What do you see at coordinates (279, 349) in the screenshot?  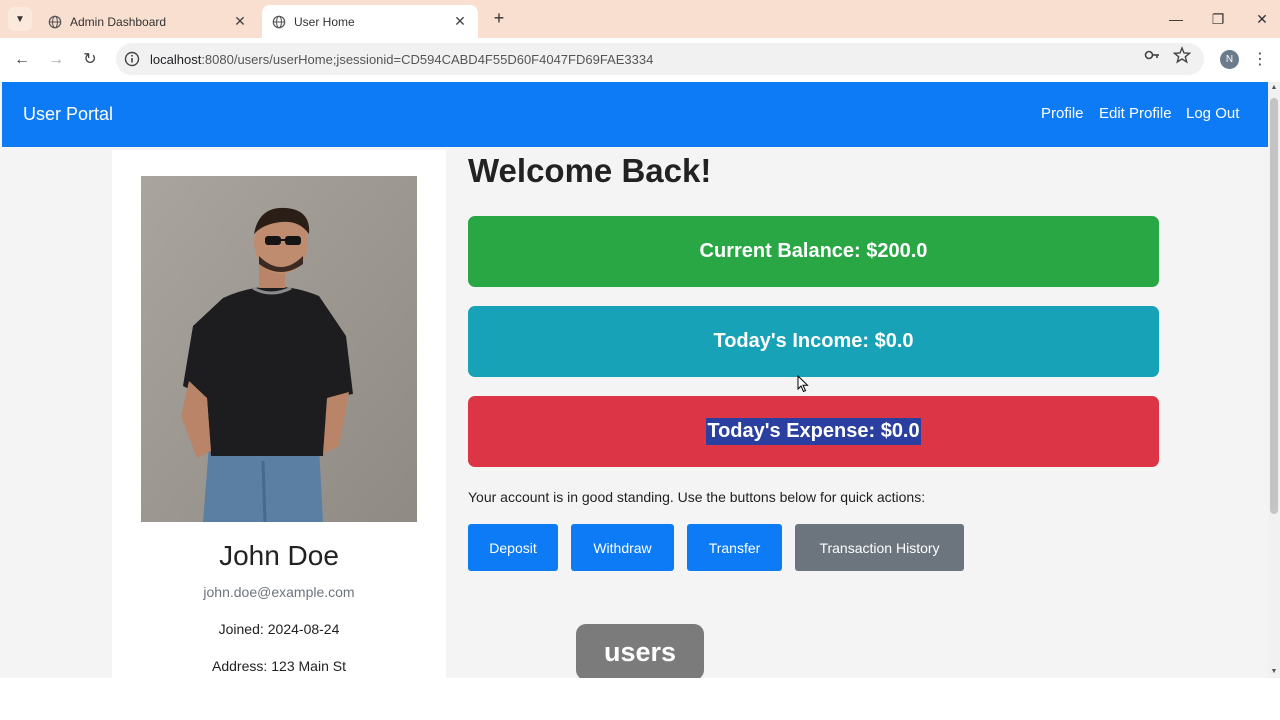 I see `profile-photo` at bounding box center [279, 349].